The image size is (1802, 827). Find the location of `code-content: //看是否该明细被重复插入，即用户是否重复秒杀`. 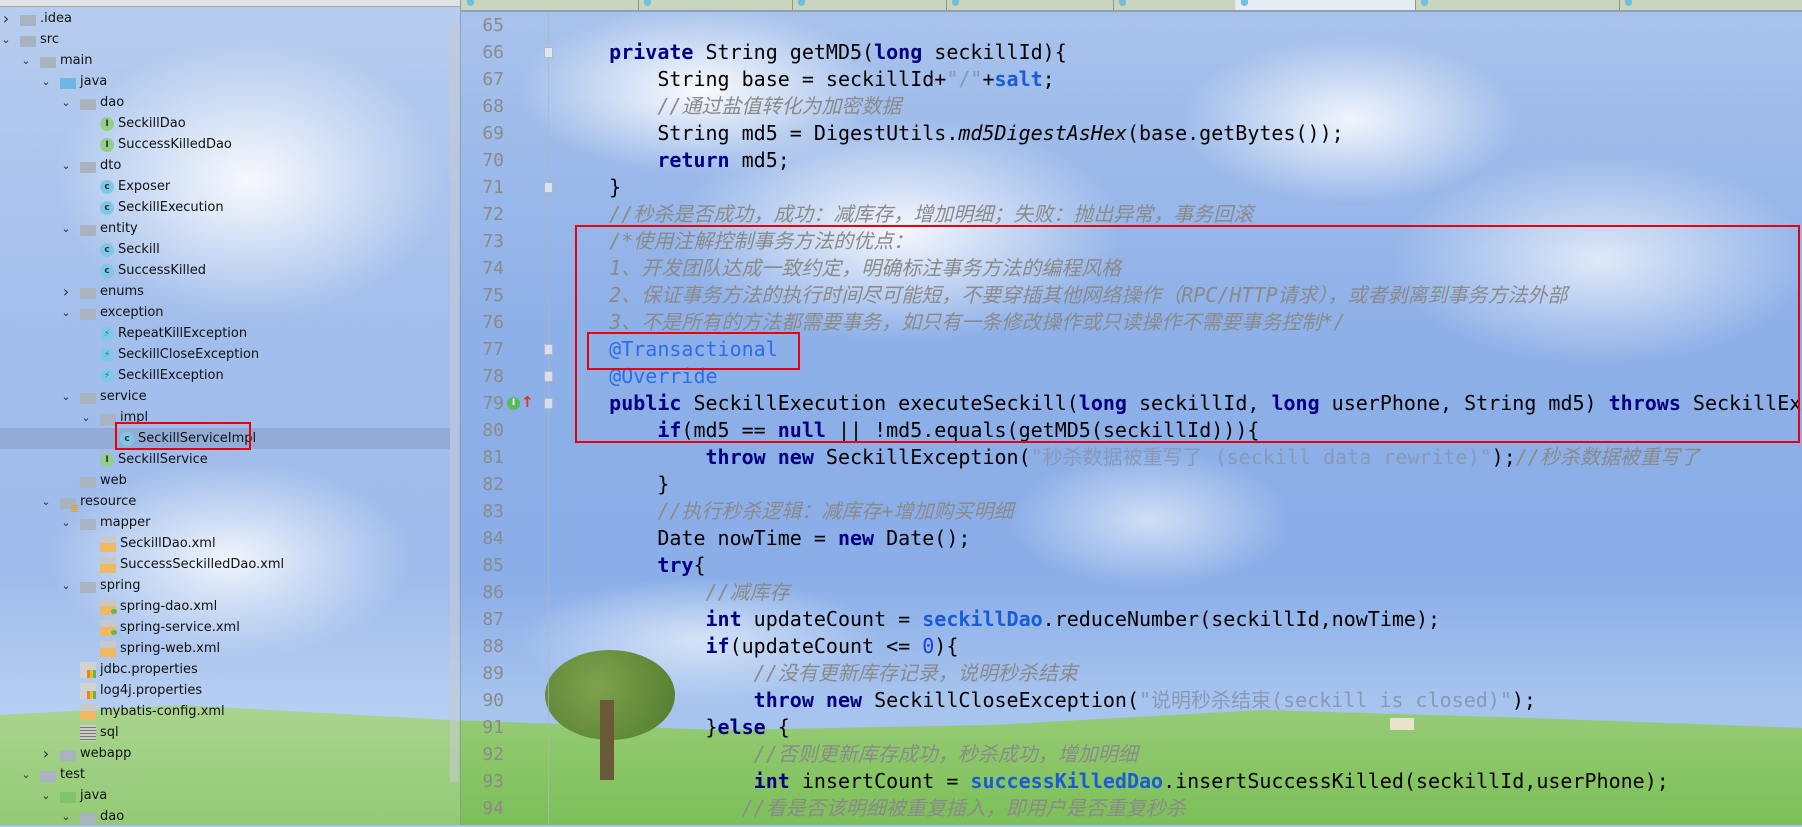

code-content: //看是否该明细被重复插入，即用户是否重复秒杀 is located at coordinates (873, 808).